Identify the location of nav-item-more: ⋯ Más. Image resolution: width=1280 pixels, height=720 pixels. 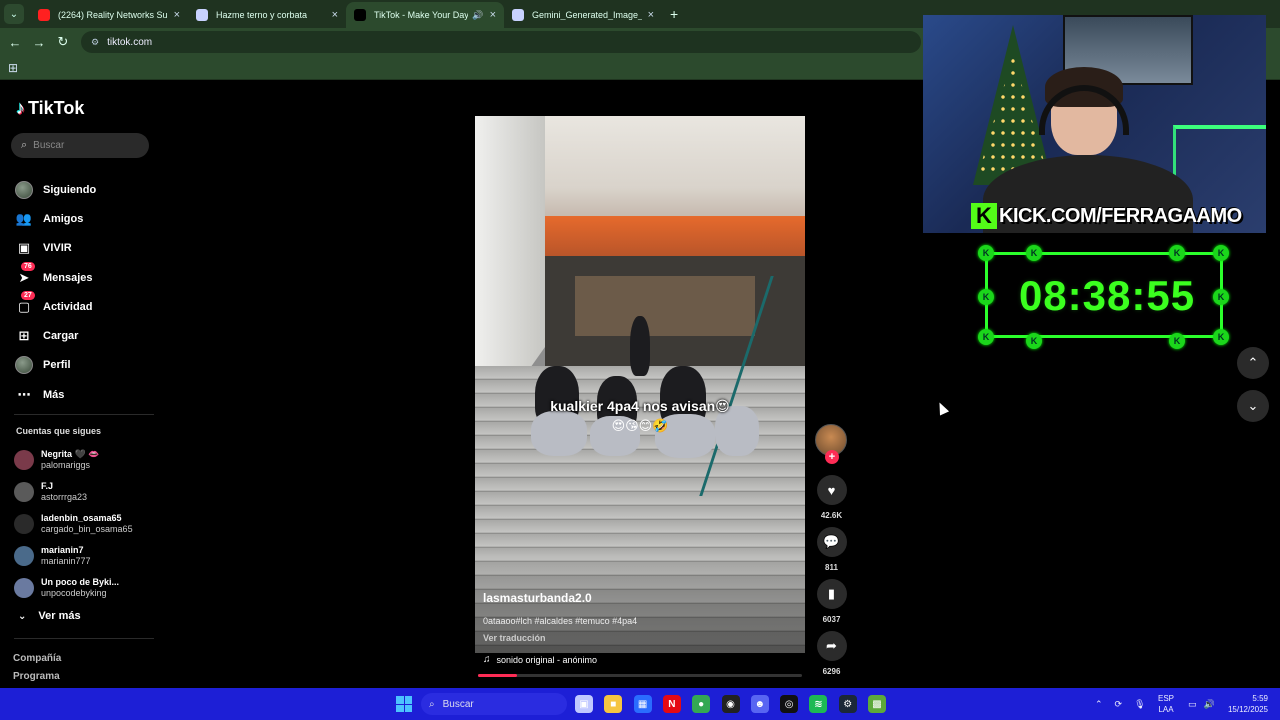
(55, 394).